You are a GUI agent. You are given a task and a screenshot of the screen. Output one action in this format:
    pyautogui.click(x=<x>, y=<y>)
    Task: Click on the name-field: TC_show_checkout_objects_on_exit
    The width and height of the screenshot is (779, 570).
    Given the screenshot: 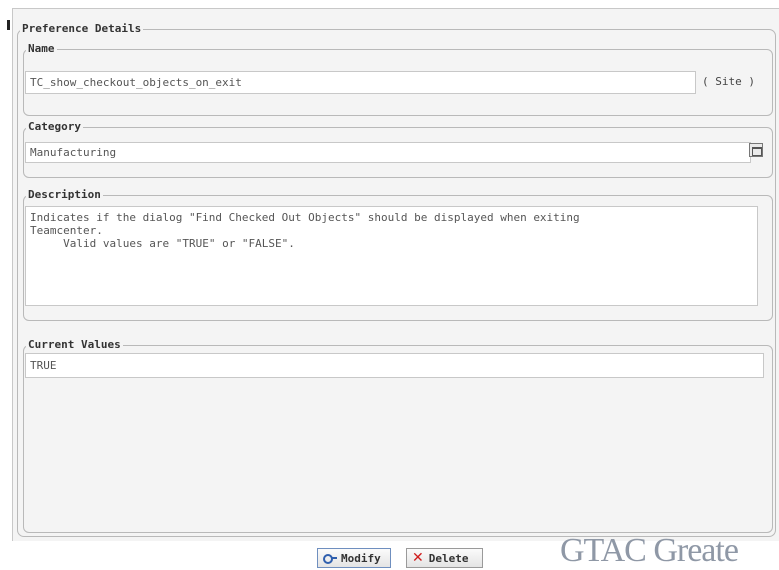 What is the action you would take?
    pyautogui.click(x=360, y=82)
    